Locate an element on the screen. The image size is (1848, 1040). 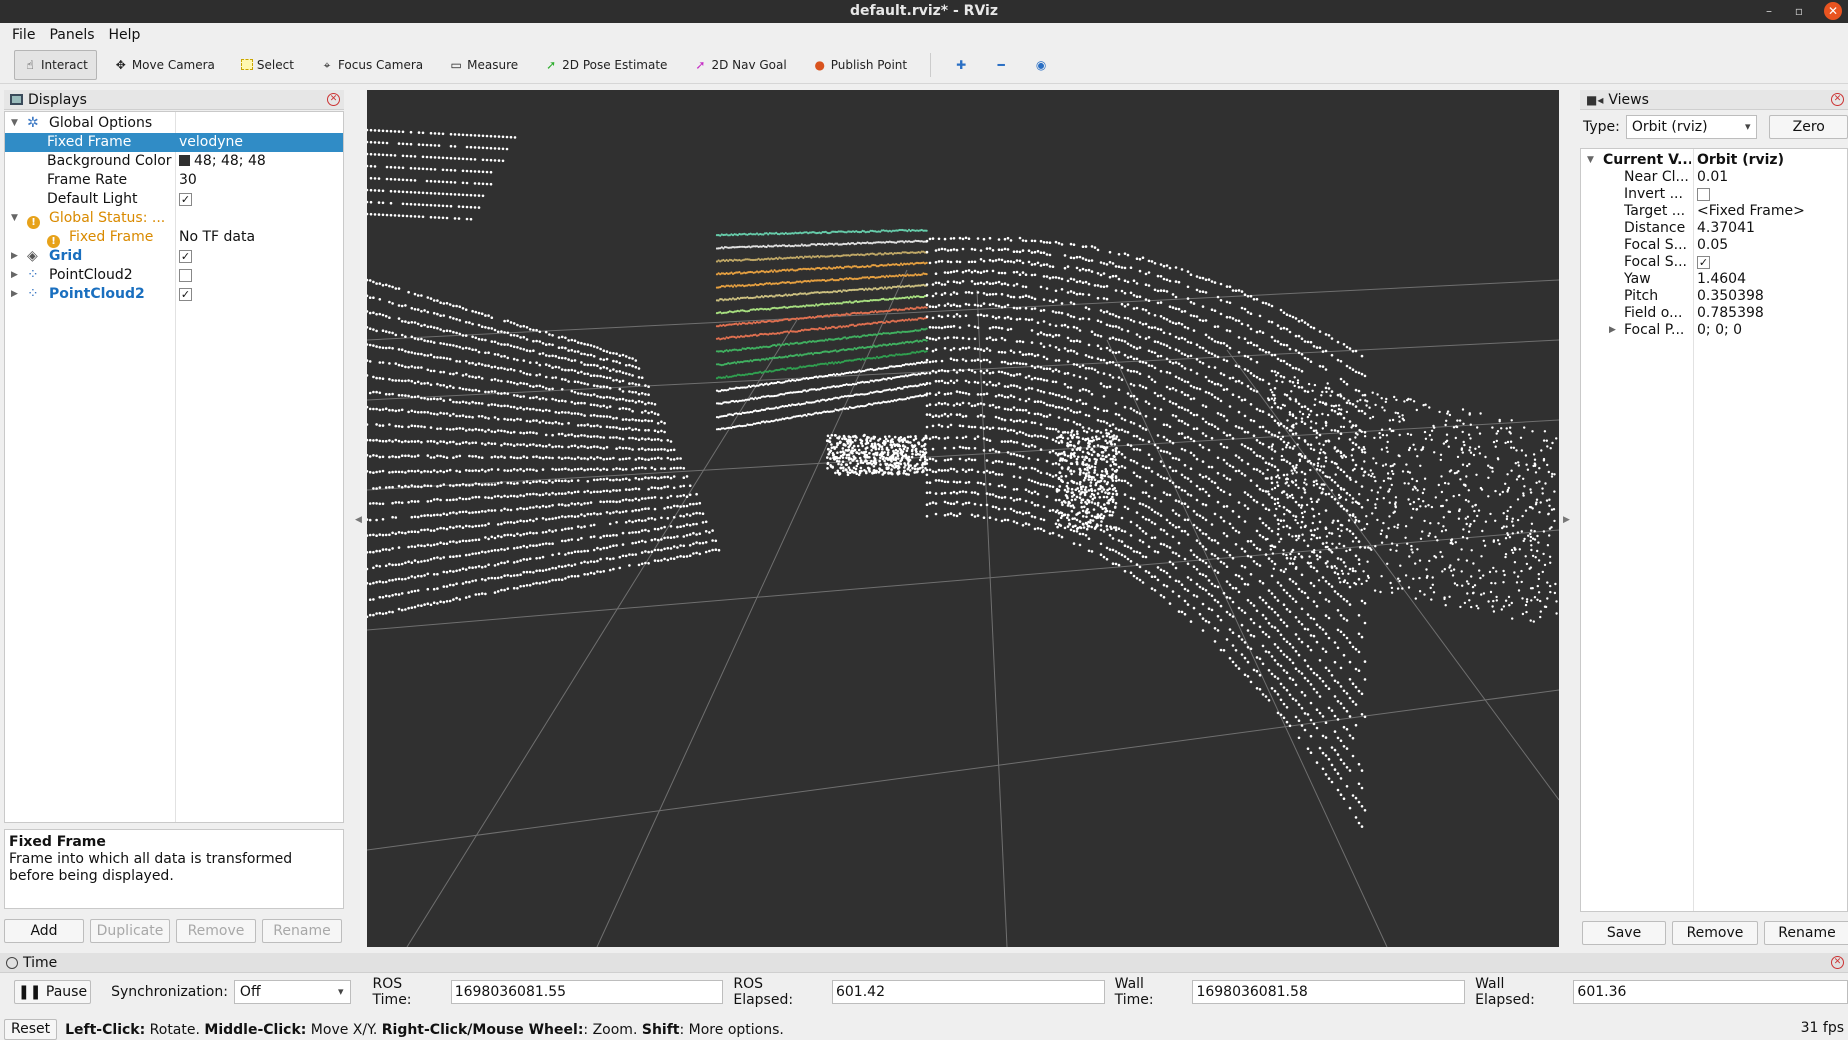
sync-select: Off is located at coordinates (292, 992).